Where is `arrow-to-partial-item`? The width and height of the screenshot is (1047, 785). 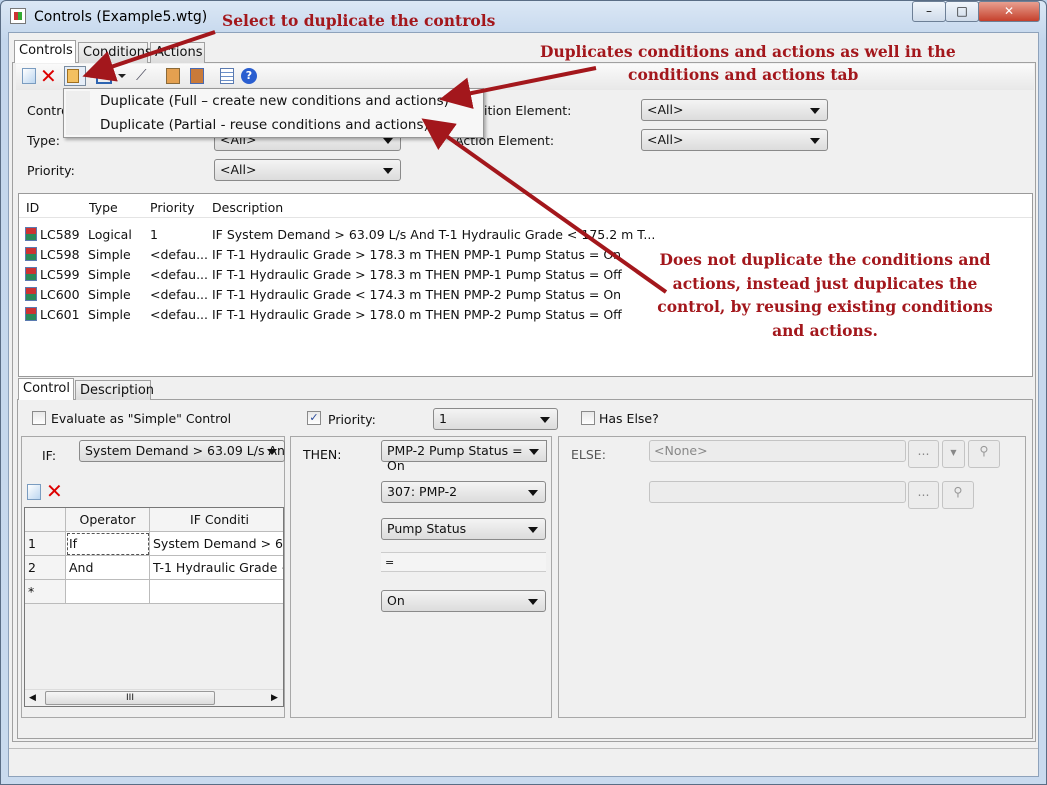
arrow-to-partial-item is located at coordinates (544, 206).